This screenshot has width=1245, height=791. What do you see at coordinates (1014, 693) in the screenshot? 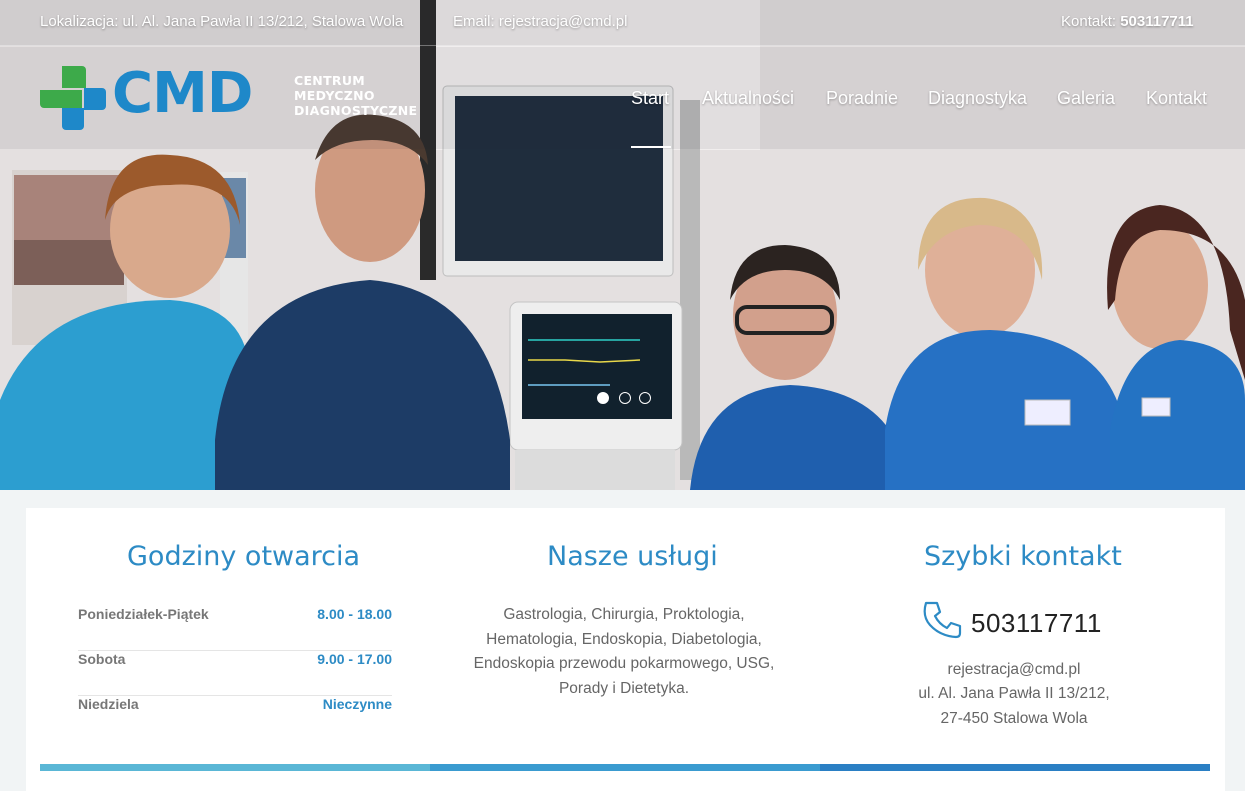
I see `quick-contact-address1: ul. Al. Jana Pawła II 13/212,` at bounding box center [1014, 693].